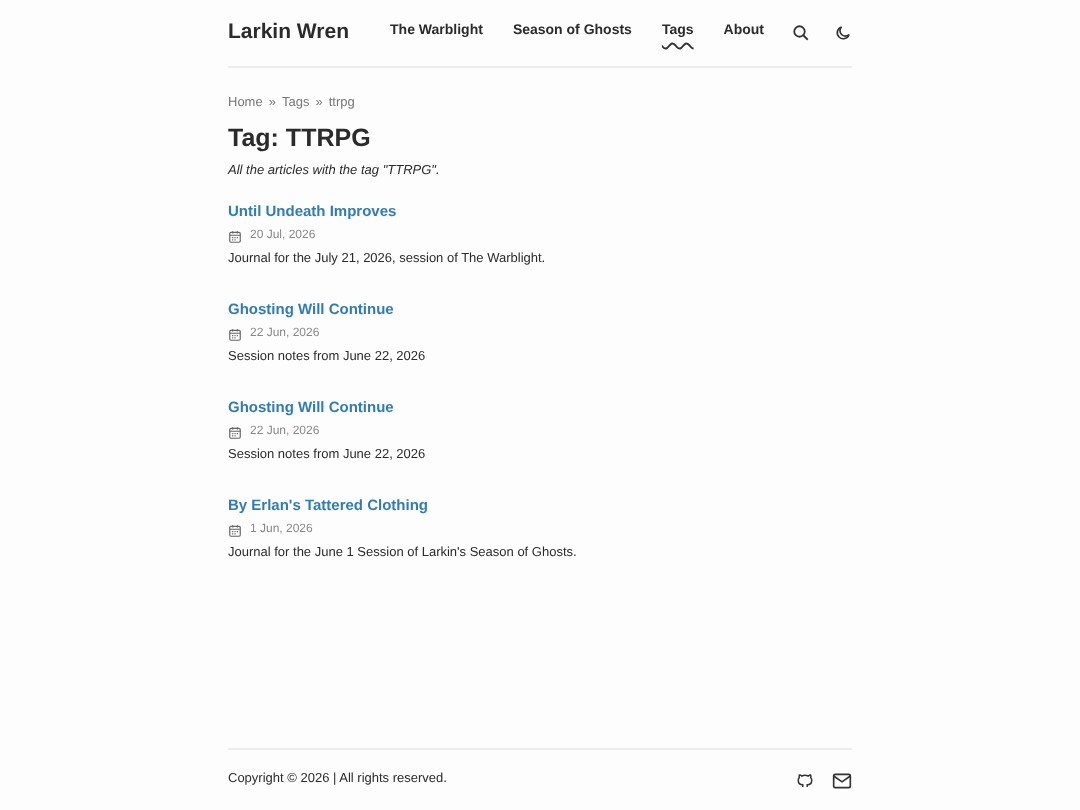  What do you see at coordinates (300, 138) in the screenshot?
I see `page-heading: Tag: TTRPG` at bounding box center [300, 138].